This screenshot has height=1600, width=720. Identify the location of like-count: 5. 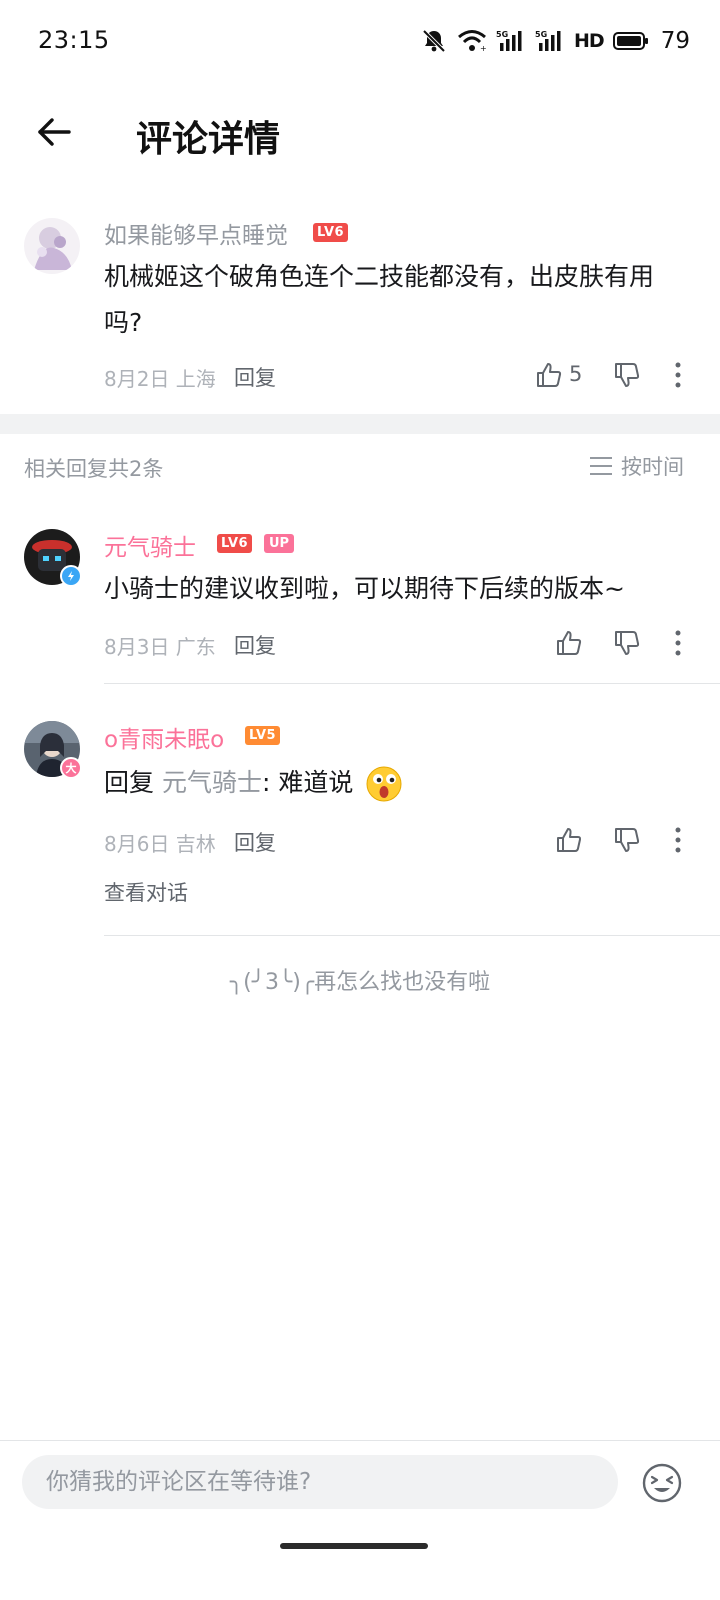
(576, 374).